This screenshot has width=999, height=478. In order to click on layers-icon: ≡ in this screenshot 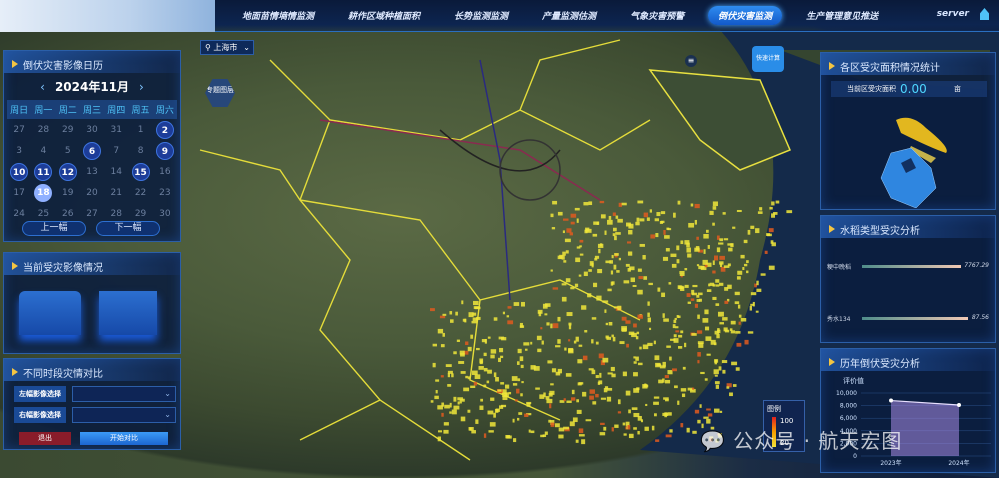, I will do `click(691, 61)`.